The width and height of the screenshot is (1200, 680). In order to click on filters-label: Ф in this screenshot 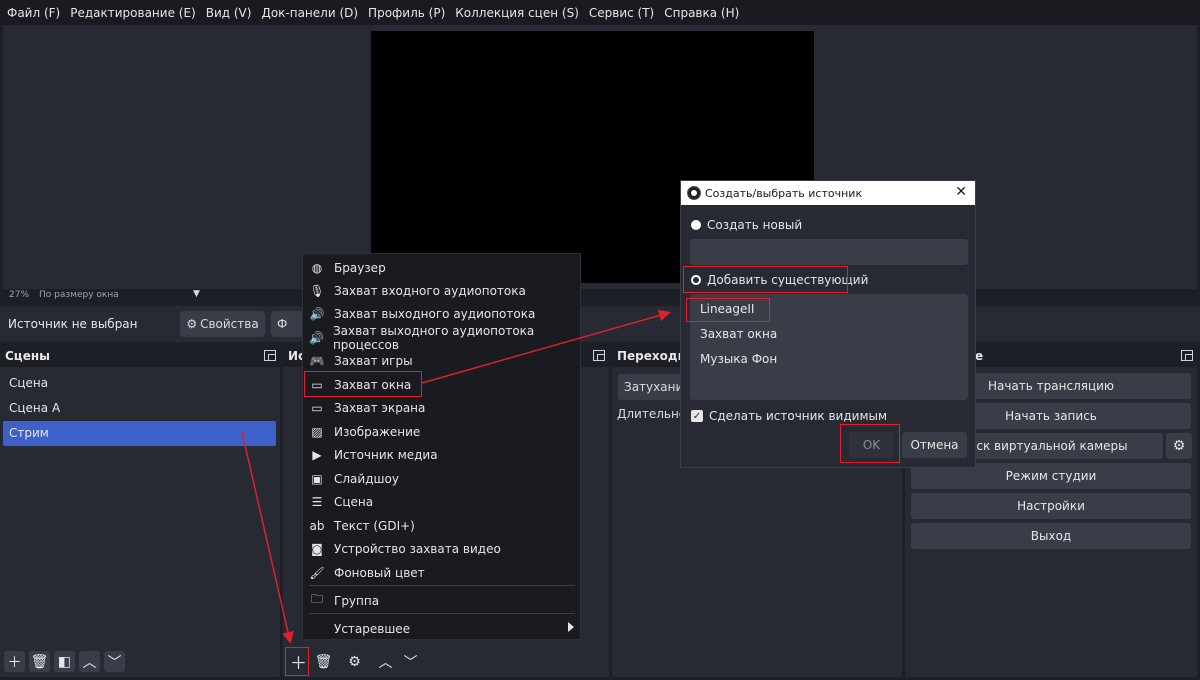, I will do `click(282, 324)`.